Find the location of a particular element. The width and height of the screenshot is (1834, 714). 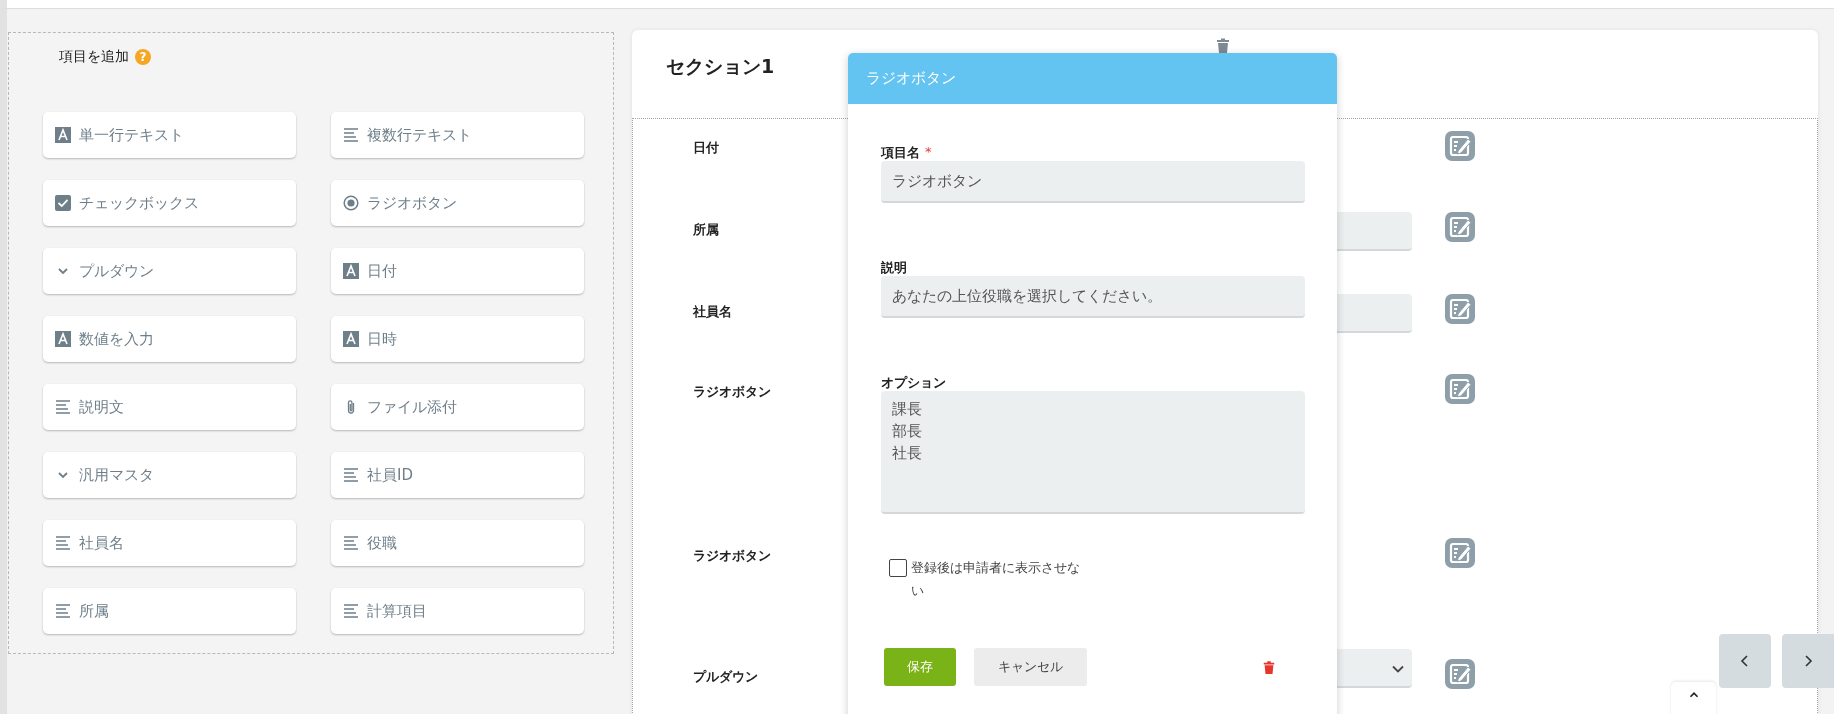

radio-icon is located at coordinates (351, 203).